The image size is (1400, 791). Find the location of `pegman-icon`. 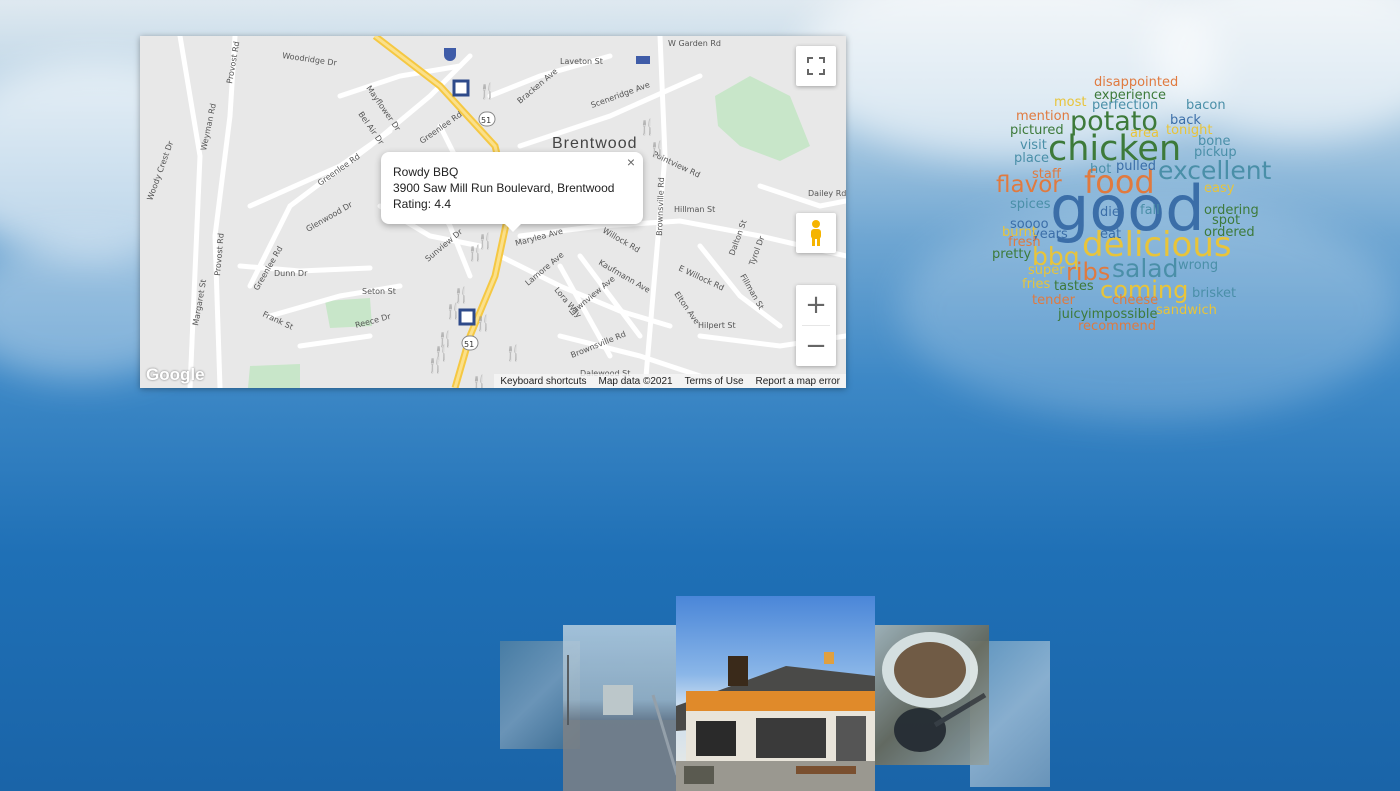

pegman-icon is located at coordinates (816, 233).